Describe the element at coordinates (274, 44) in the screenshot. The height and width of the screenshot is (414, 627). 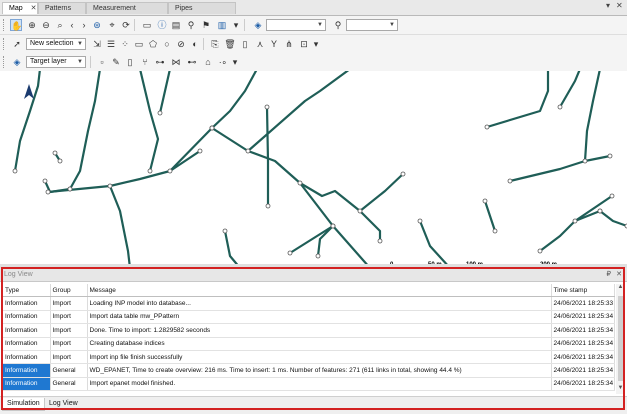
I see `branch-icon: Y` at that location.